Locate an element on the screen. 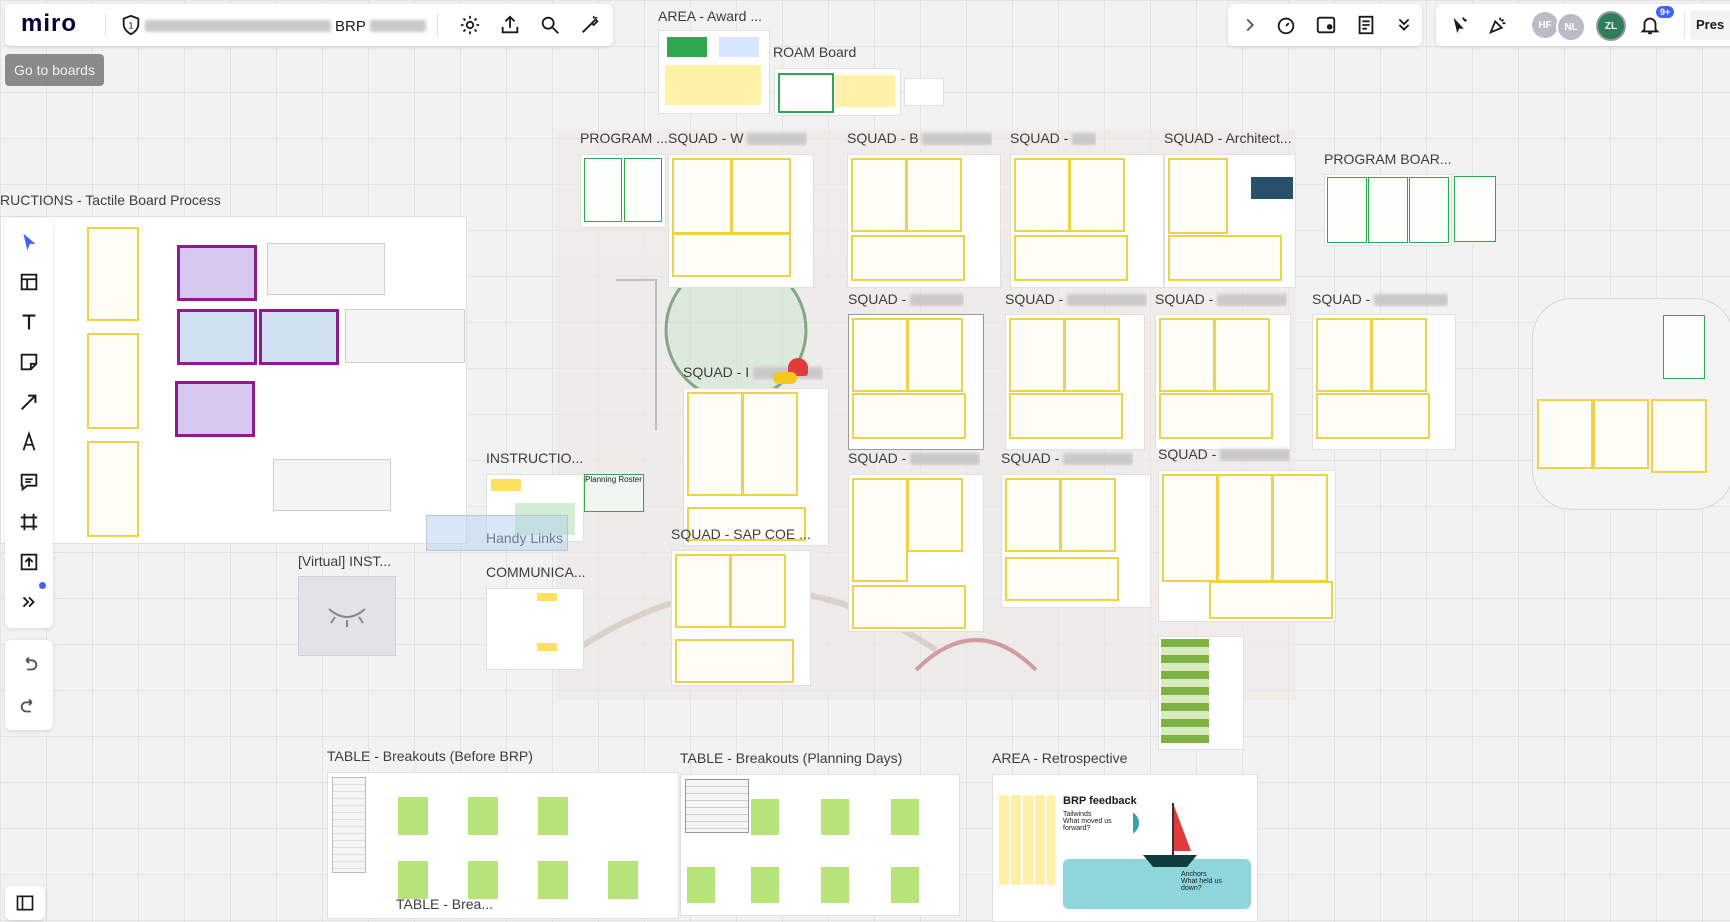 The width and height of the screenshot is (1730, 922). frame-title-retro: AREA - Retrospective is located at coordinates (1059, 758).